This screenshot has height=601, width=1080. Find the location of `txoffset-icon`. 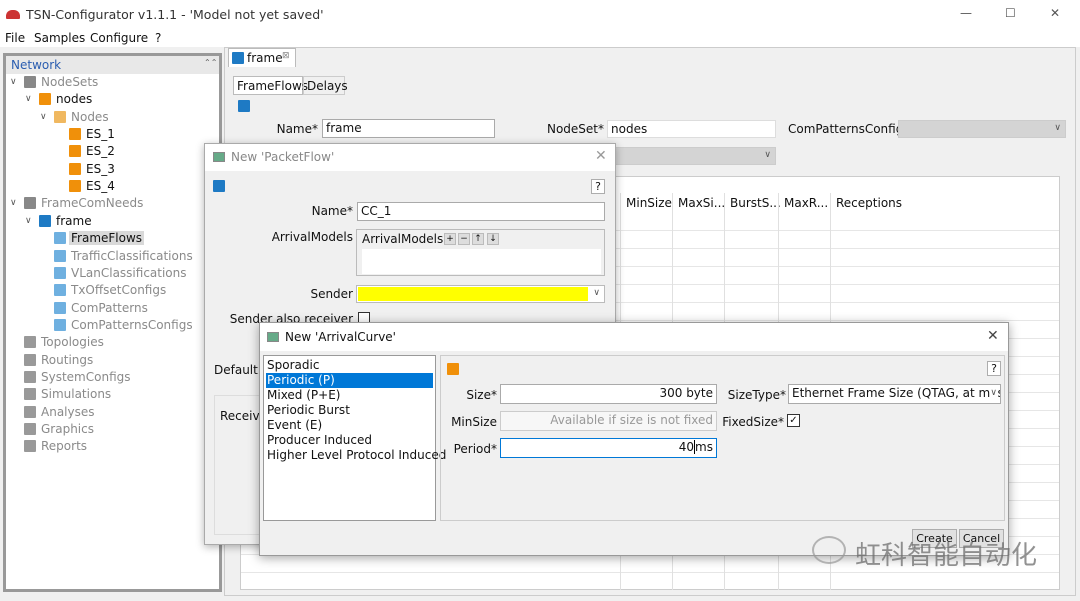

txoffset-icon is located at coordinates (60, 290).